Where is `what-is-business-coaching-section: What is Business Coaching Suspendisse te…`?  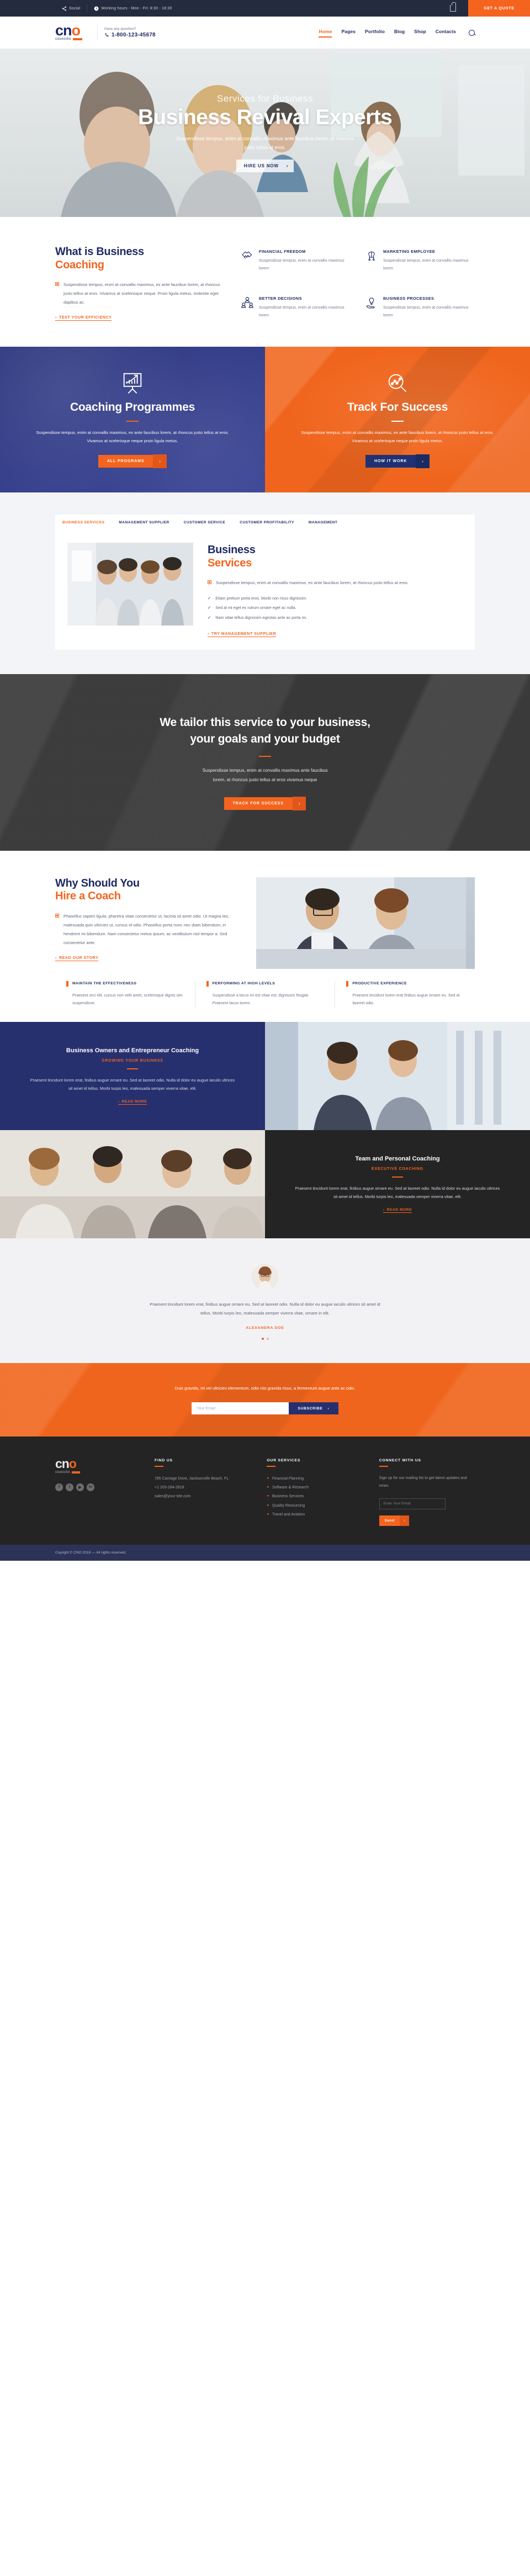
what-is-business-coaching-section: What is Business Coaching Suspendisse te… is located at coordinates (265, 282).